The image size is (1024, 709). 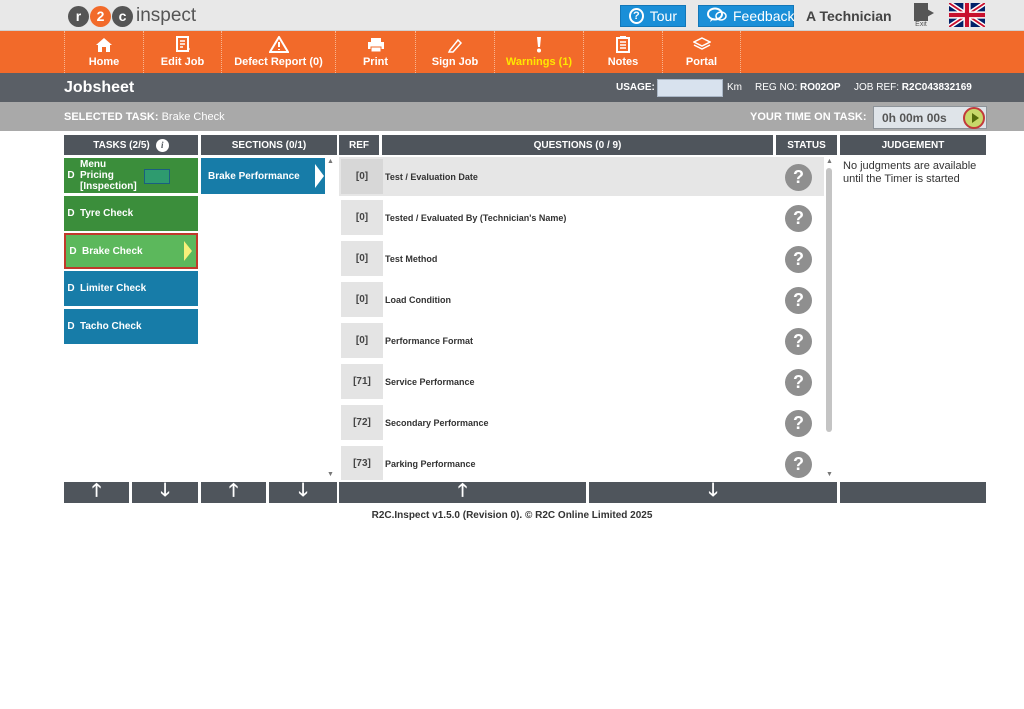 I want to click on nav-notes: Notes, so click(x=622, y=52).